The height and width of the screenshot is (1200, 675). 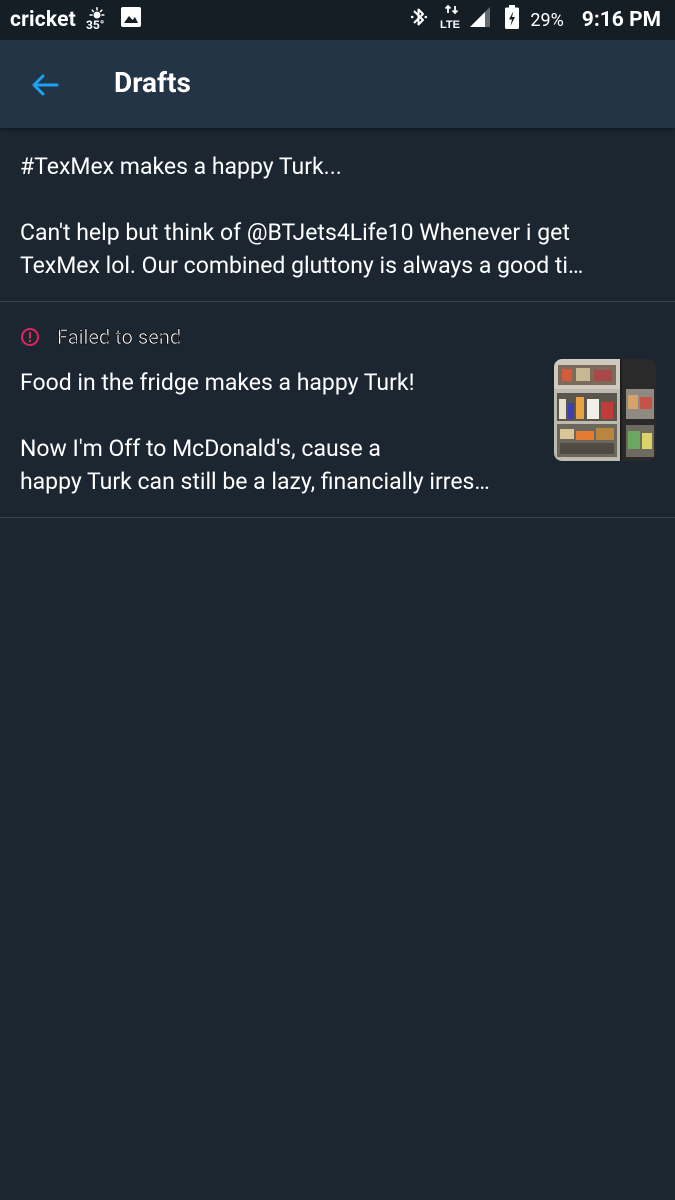 I want to click on back-button, so click(x=45, y=85).